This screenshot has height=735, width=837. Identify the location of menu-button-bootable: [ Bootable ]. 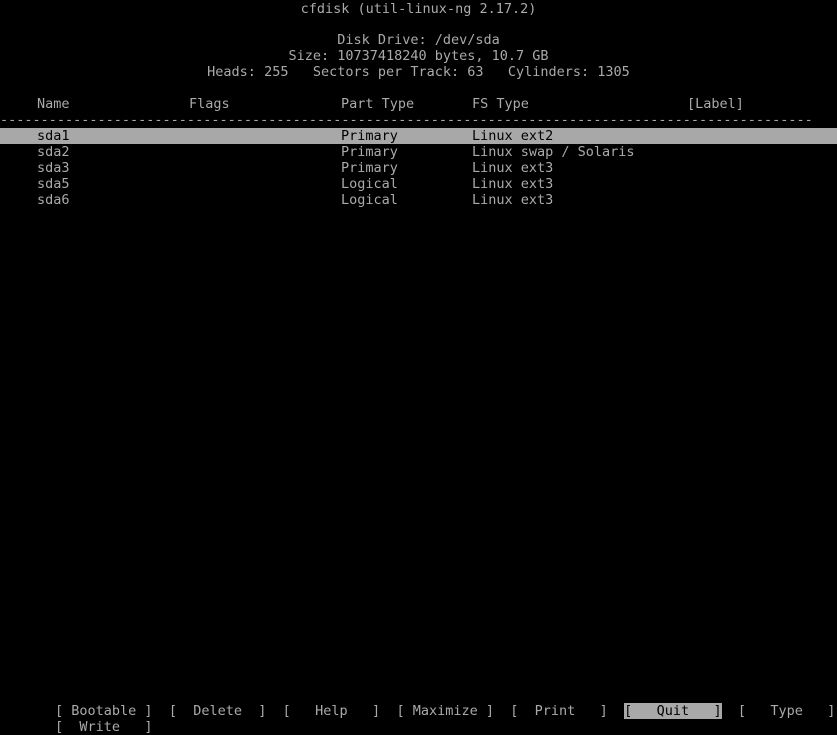
(104, 711).